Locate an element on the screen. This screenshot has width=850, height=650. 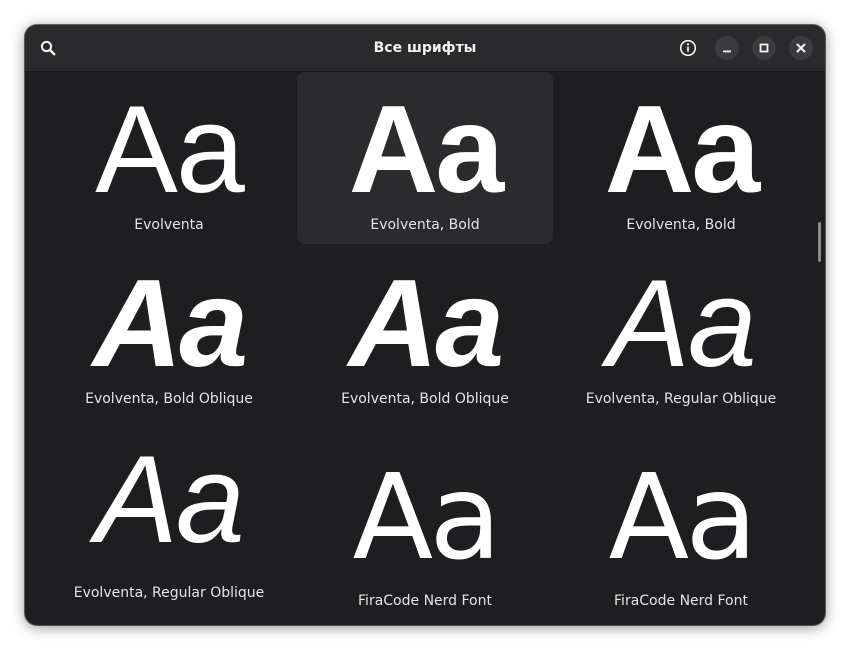
info-button is located at coordinates (688, 48).